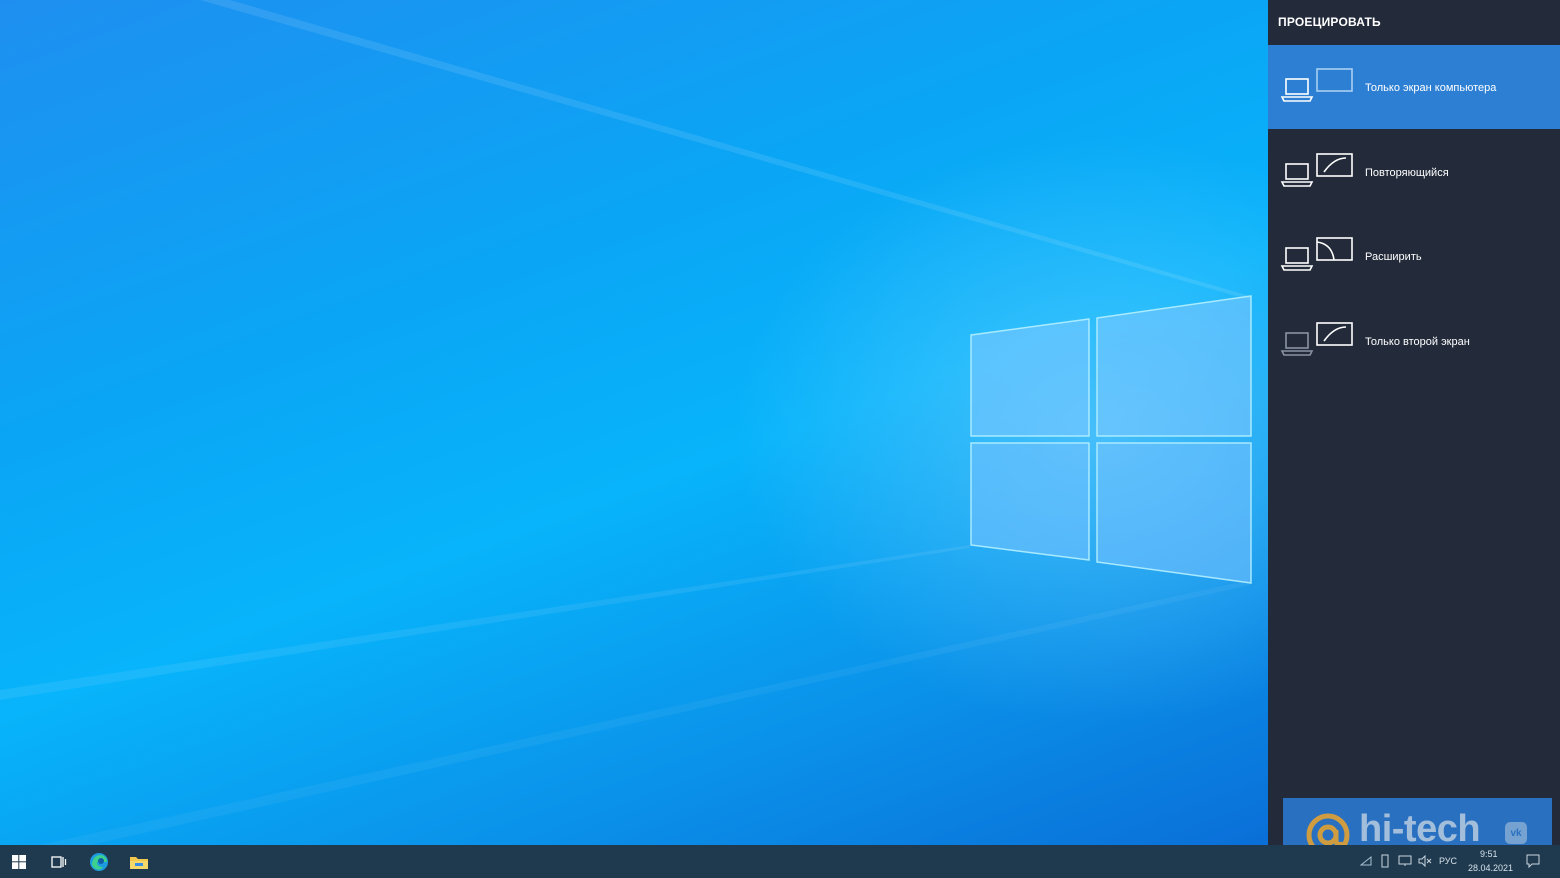  I want to click on second-screen-only-icon, so click(1316, 339).